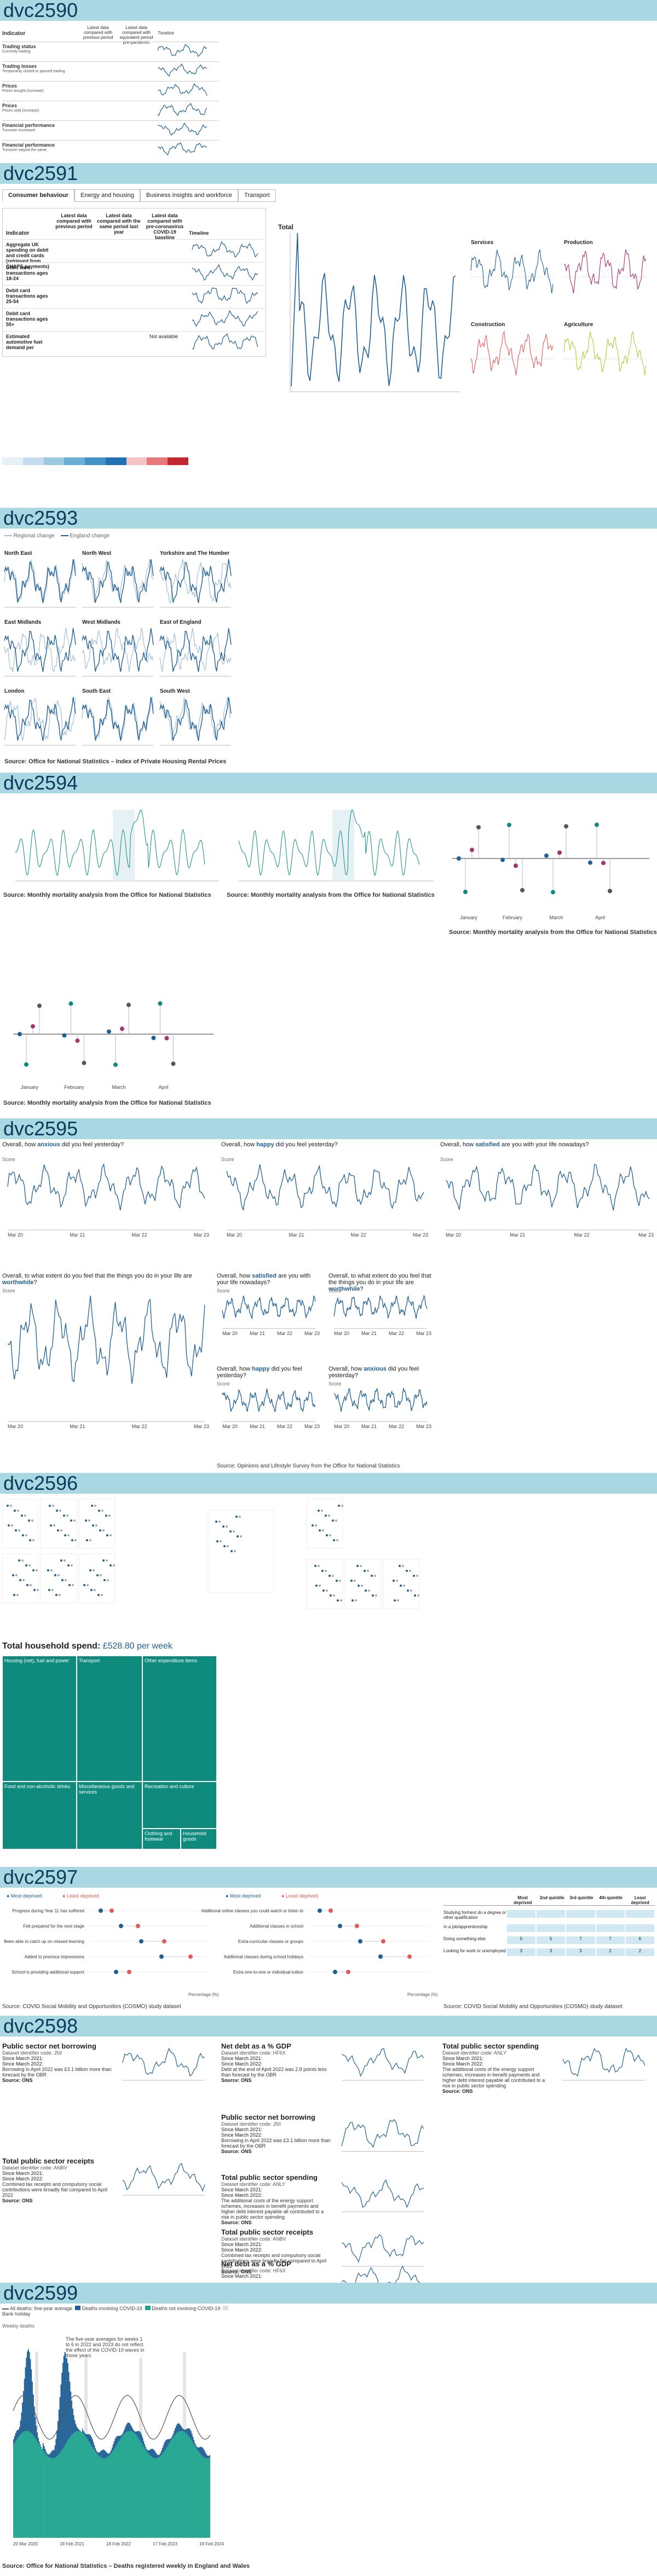 The width and height of the screenshot is (657, 2576). I want to click on treemap-recreation: Recreation and culture, so click(179, 1806).